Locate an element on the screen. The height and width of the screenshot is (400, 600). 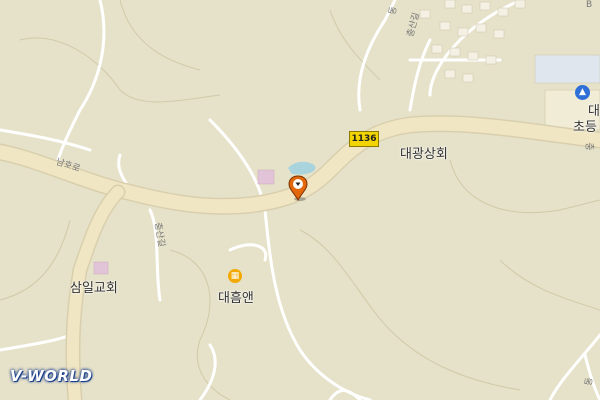
vworld-logo: V-WORLD is located at coordinates (51, 376).